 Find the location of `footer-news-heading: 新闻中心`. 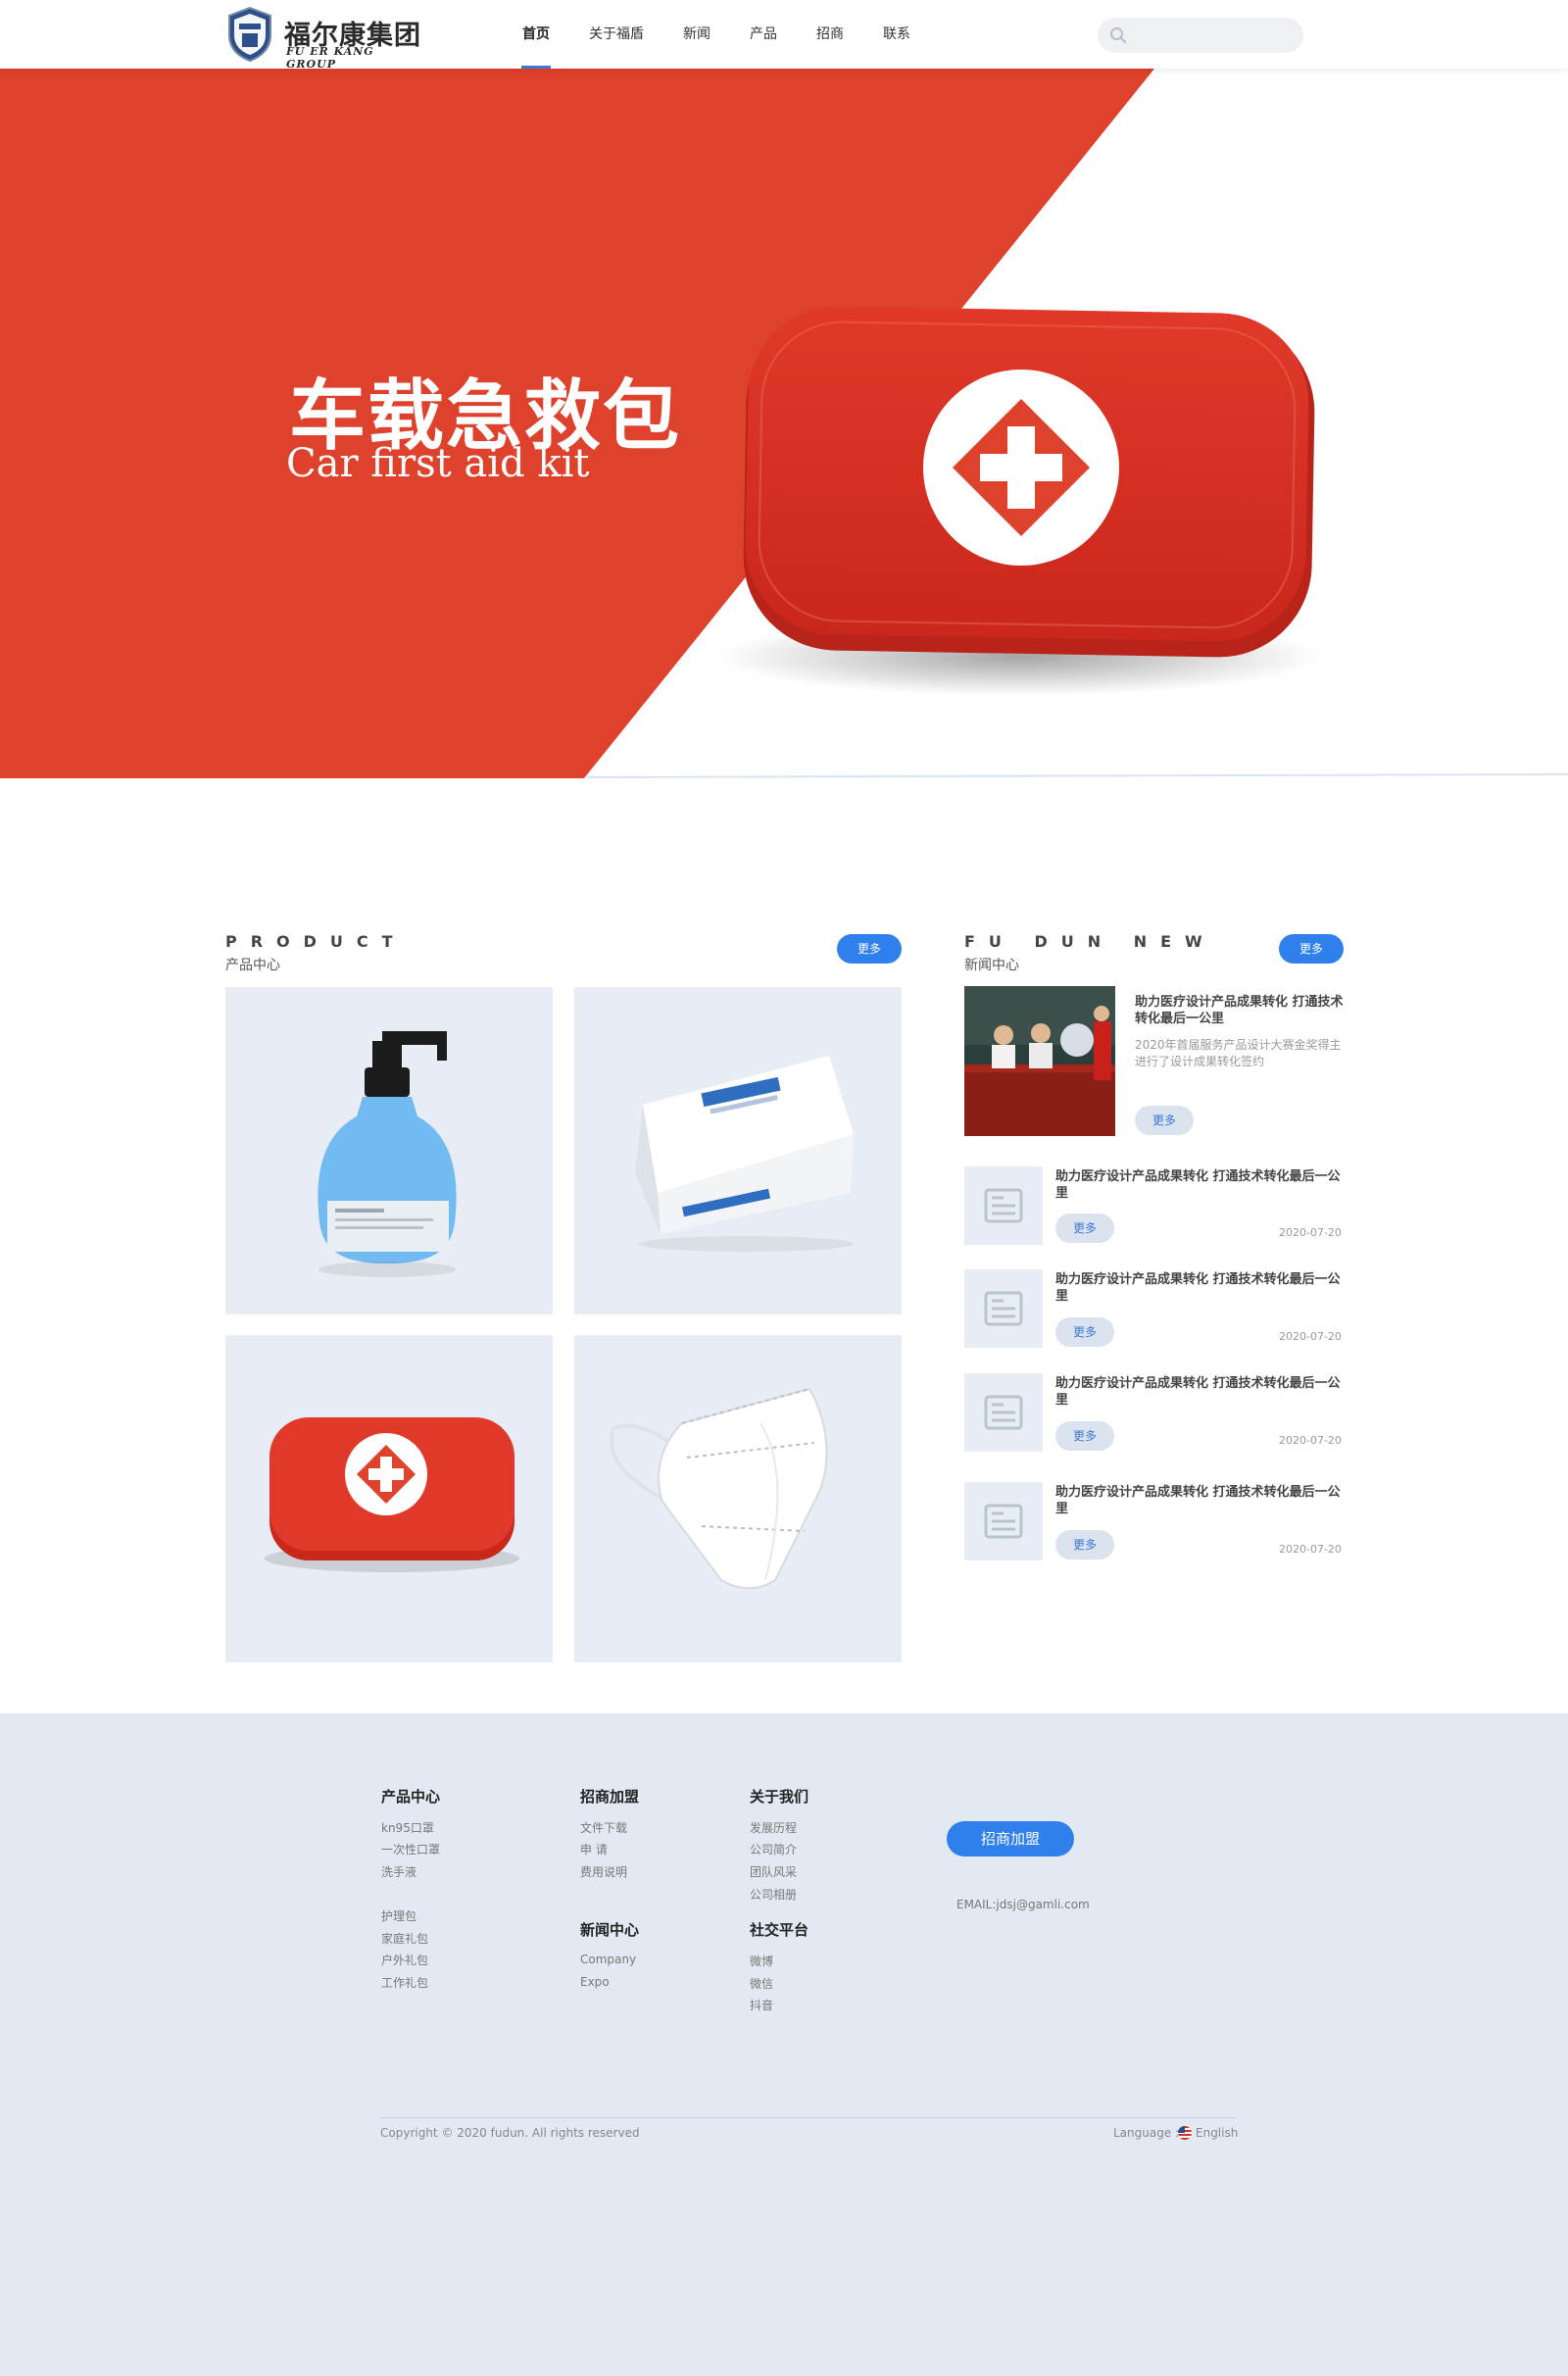

footer-news-heading: 新闻中心 is located at coordinates (610, 1930).